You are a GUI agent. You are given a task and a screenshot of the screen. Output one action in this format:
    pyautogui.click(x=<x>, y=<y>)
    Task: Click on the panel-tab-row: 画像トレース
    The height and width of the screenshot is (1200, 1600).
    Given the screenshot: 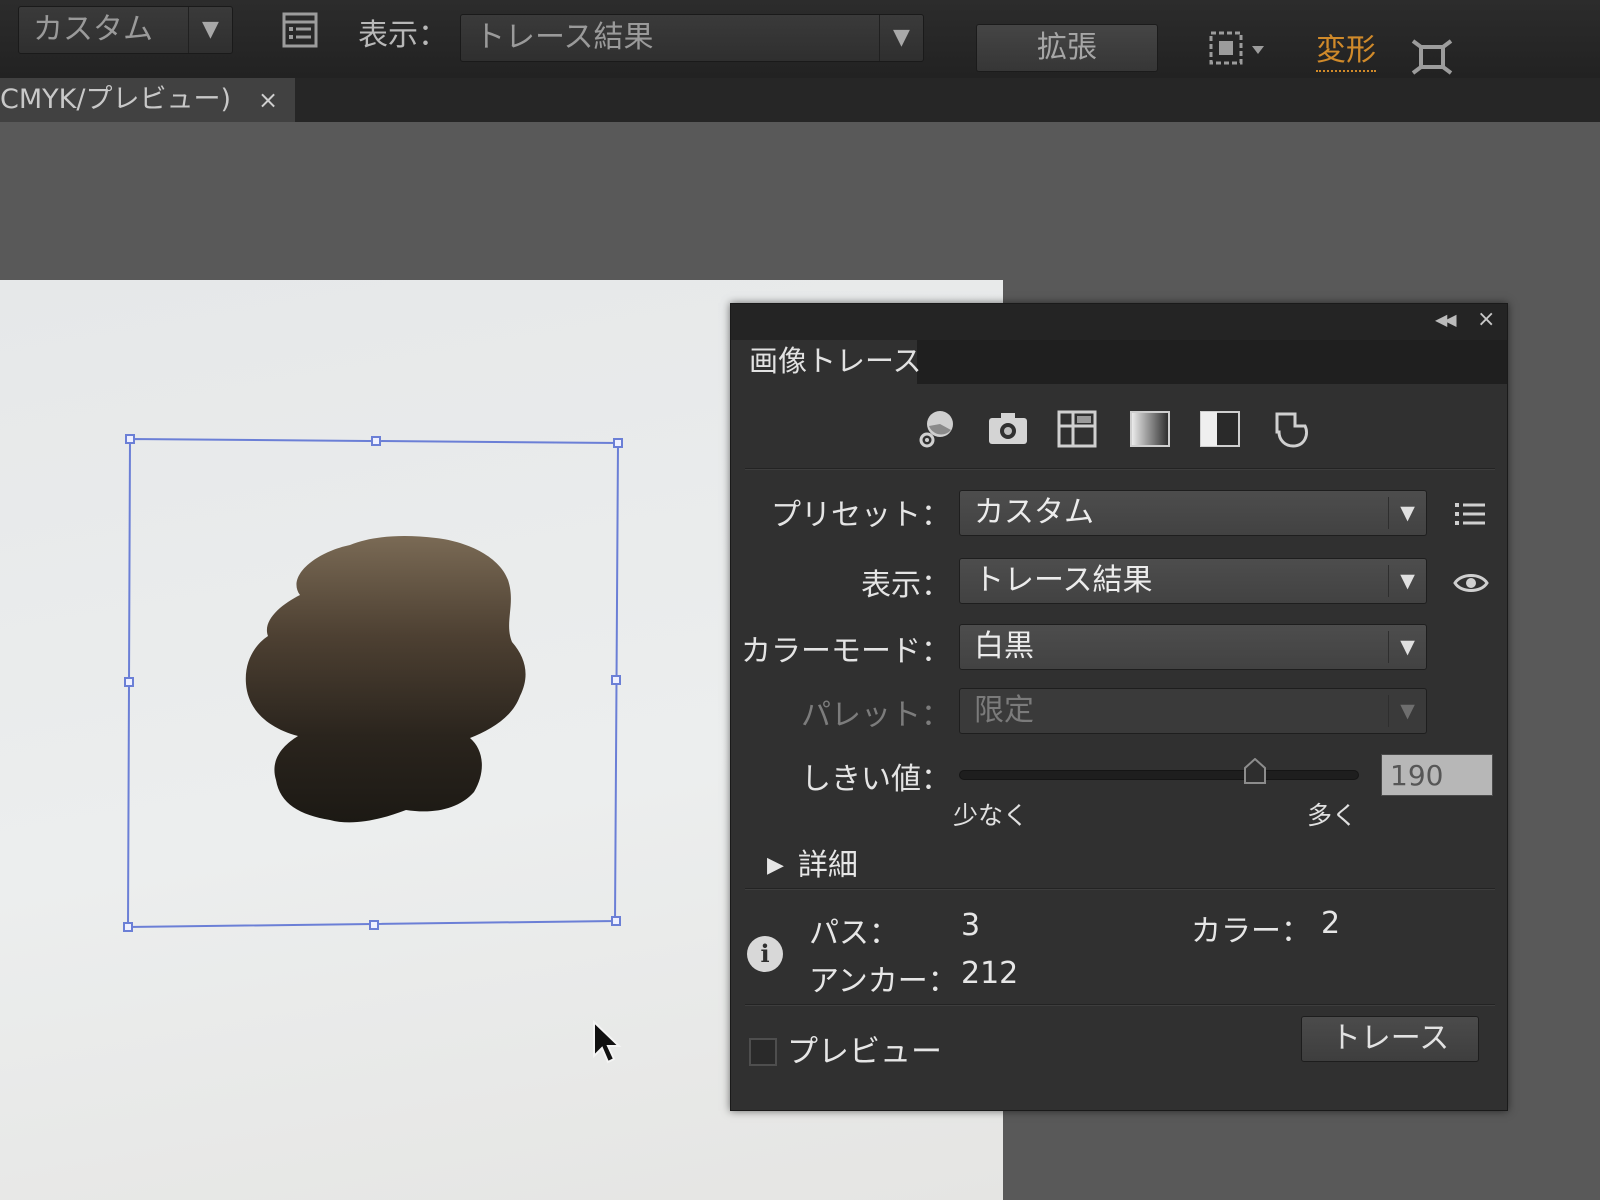 What is the action you would take?
    pyautogui.click(x=1119, y=362)
    